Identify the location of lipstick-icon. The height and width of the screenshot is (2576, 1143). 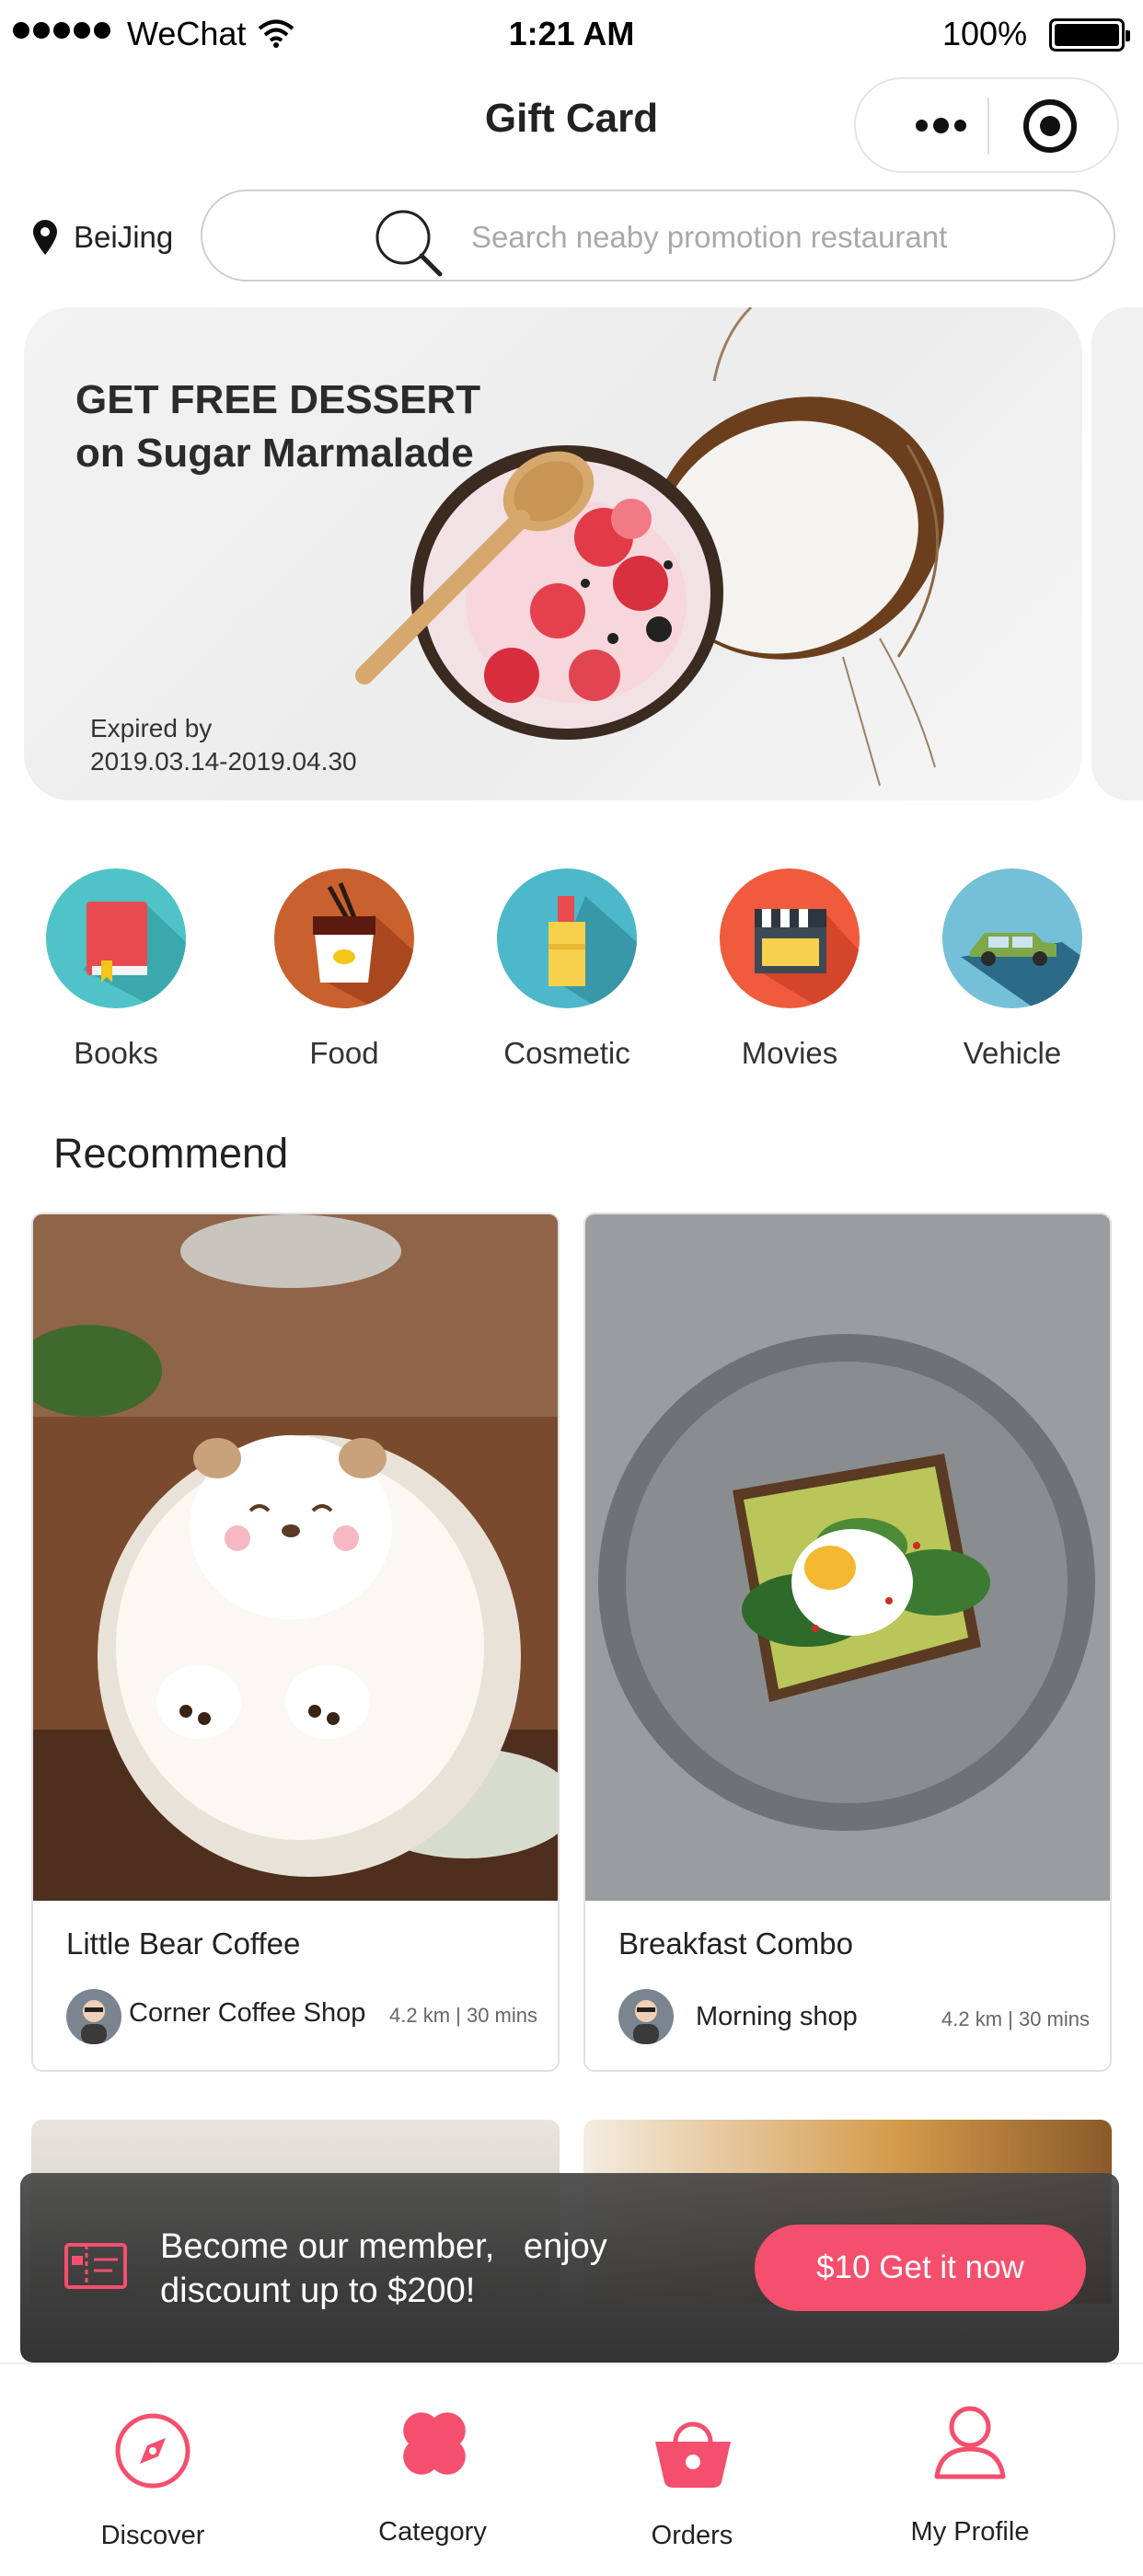
(567, 938).